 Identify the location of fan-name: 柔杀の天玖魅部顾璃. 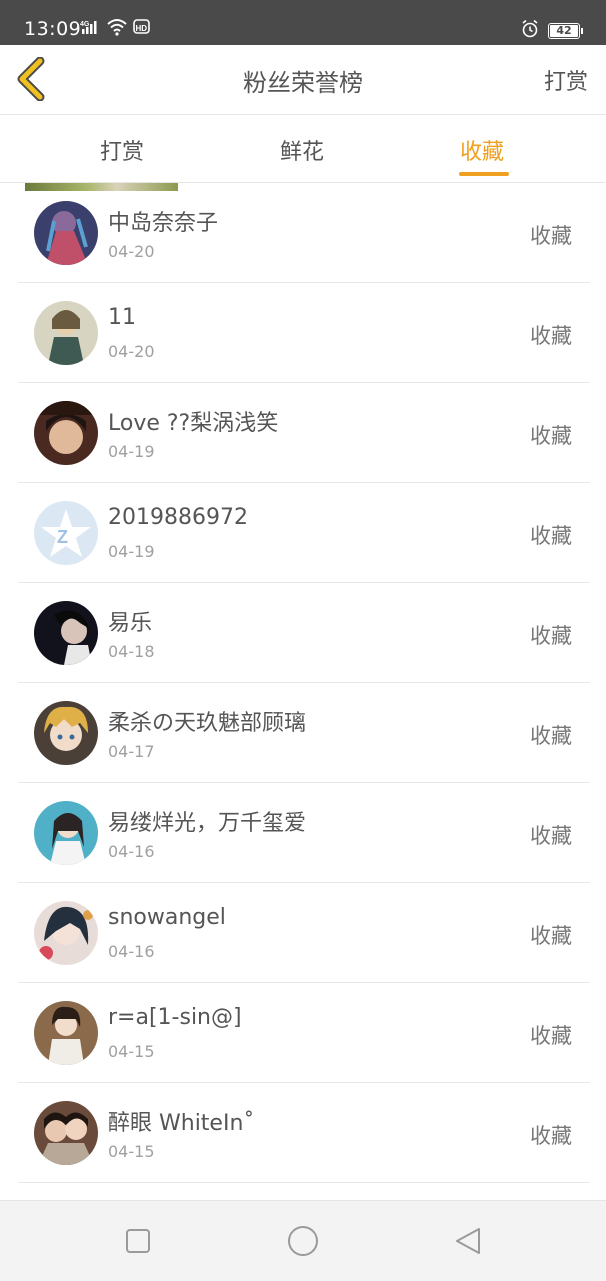
(207, 723).